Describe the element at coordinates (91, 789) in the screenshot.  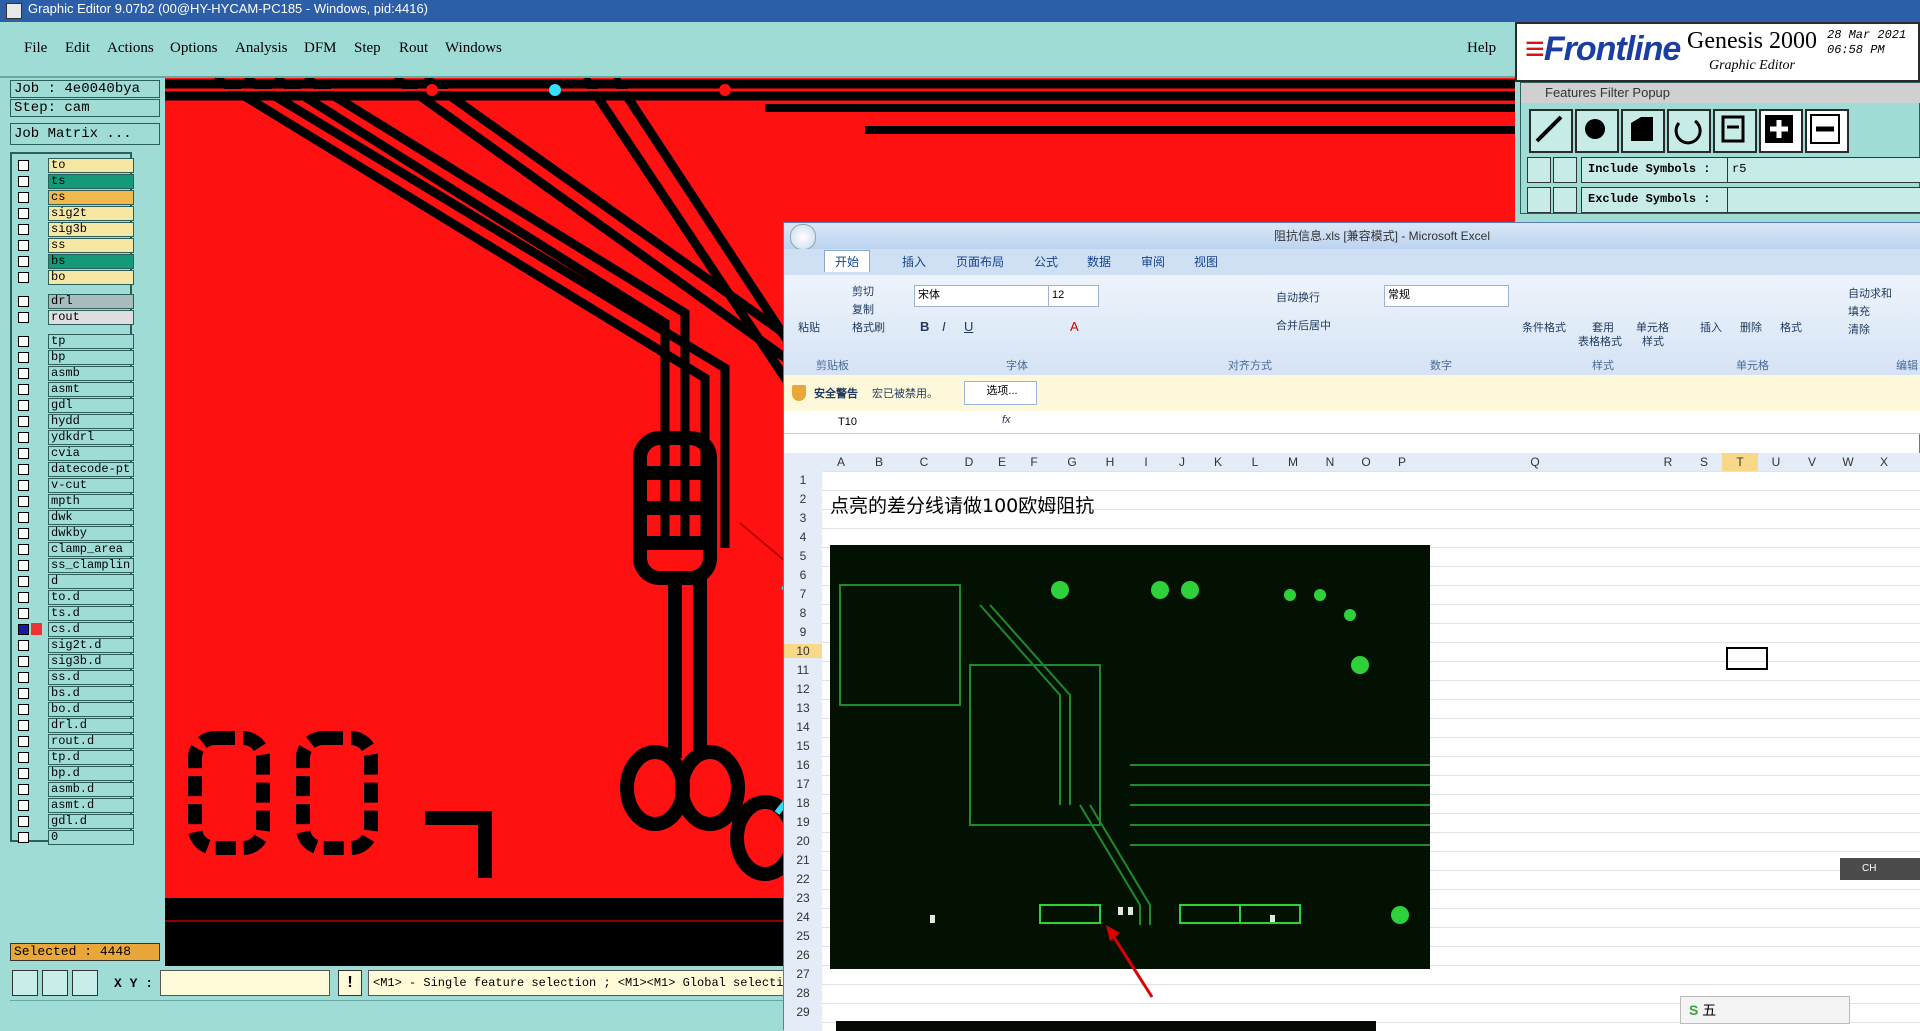
I see `layer-name: asmb.d` at that location.